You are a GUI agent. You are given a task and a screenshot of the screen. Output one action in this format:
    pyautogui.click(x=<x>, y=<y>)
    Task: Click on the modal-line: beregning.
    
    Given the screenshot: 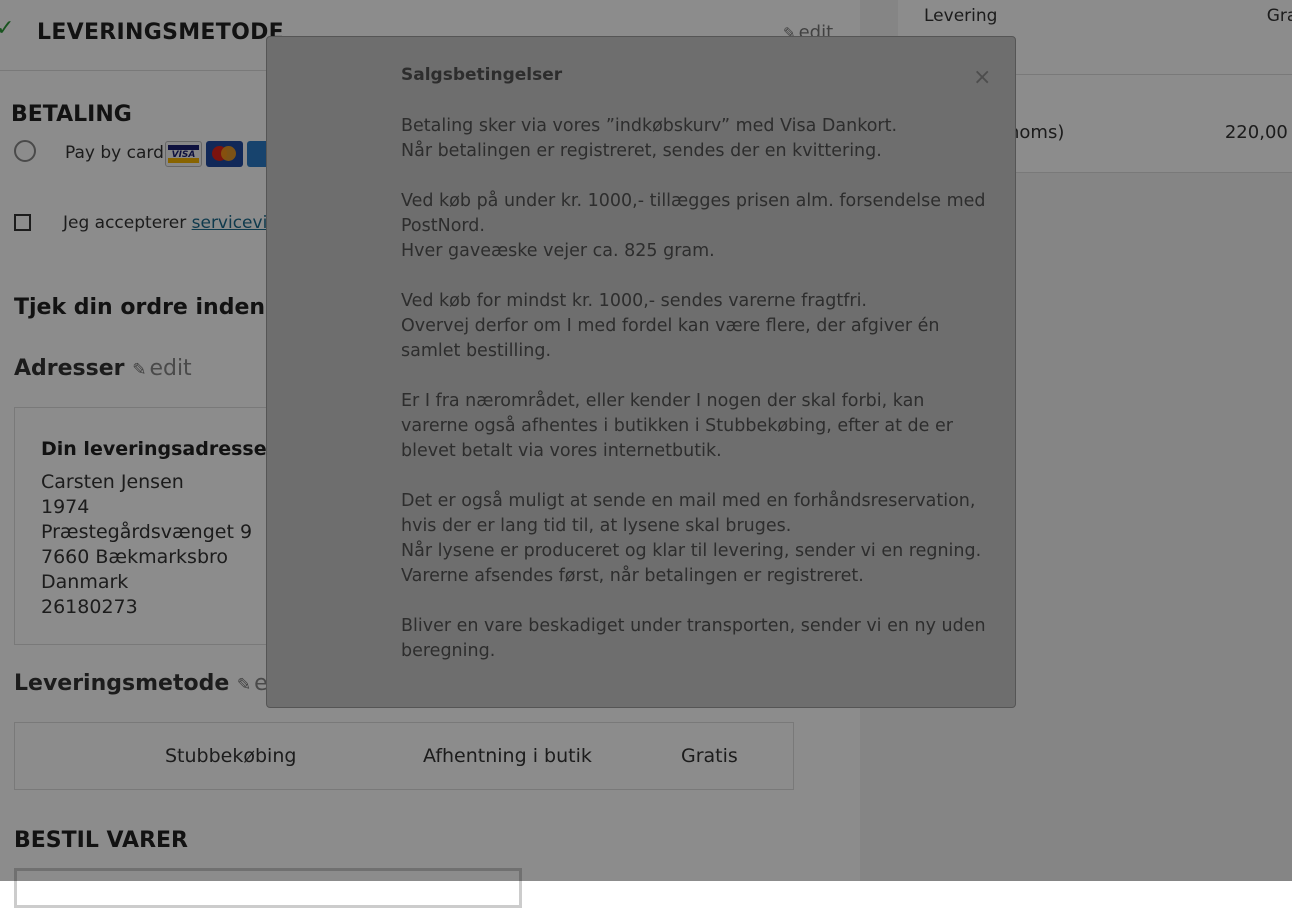 What is the action you would take?
    pyautogui.click(x=448, y=651)
    